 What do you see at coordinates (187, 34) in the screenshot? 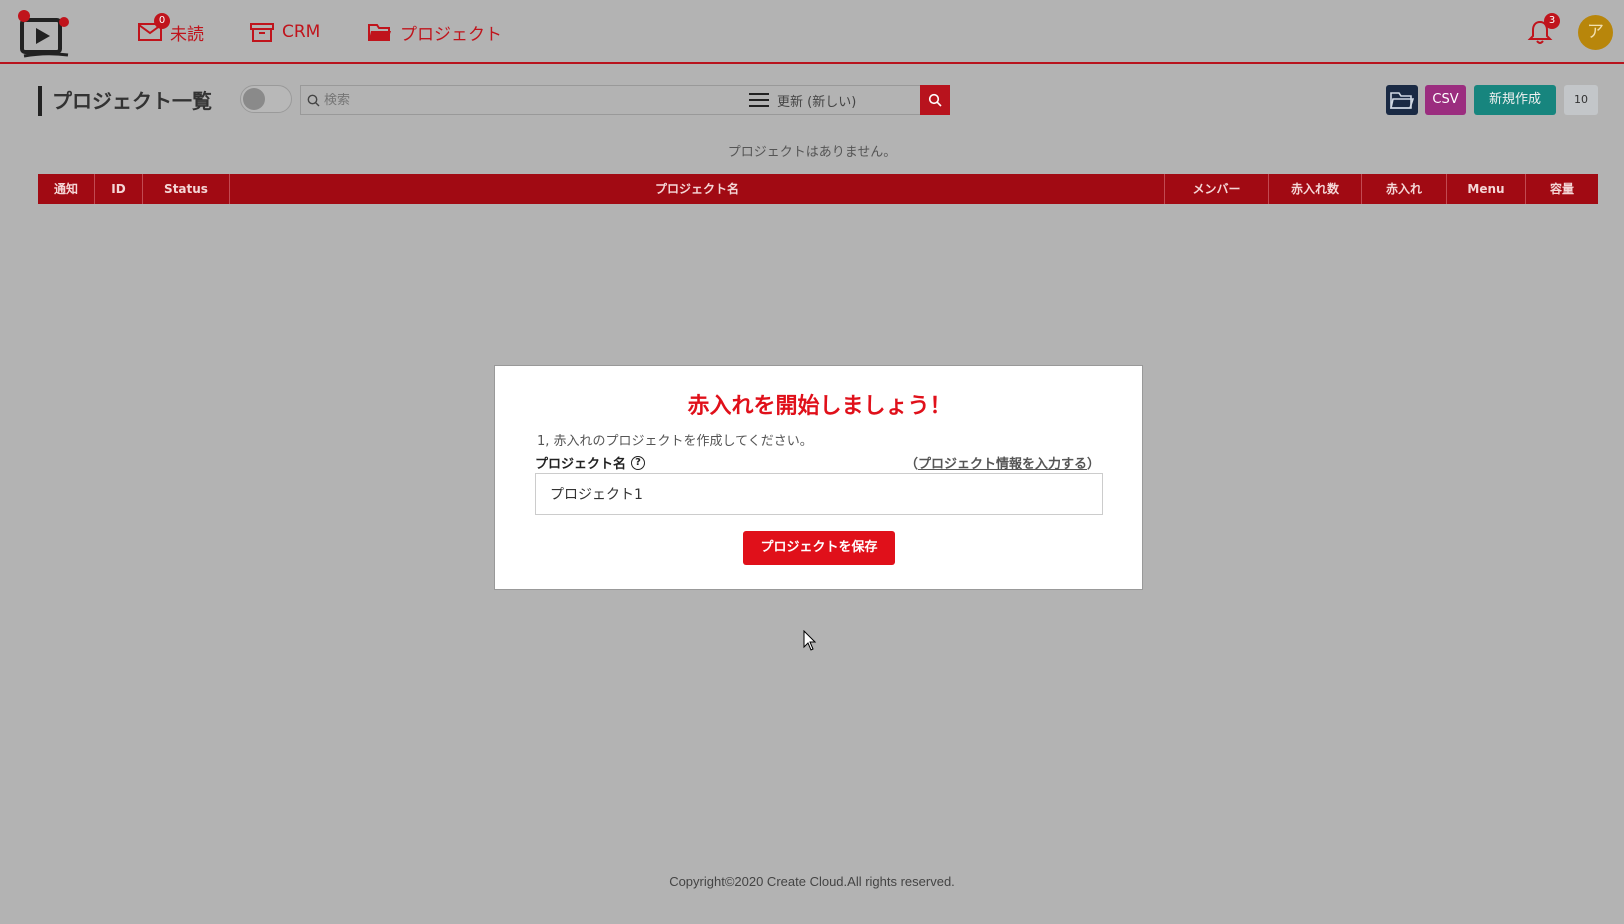
I see `nav-unread-label: 未読` at bounding box center [187, 34].